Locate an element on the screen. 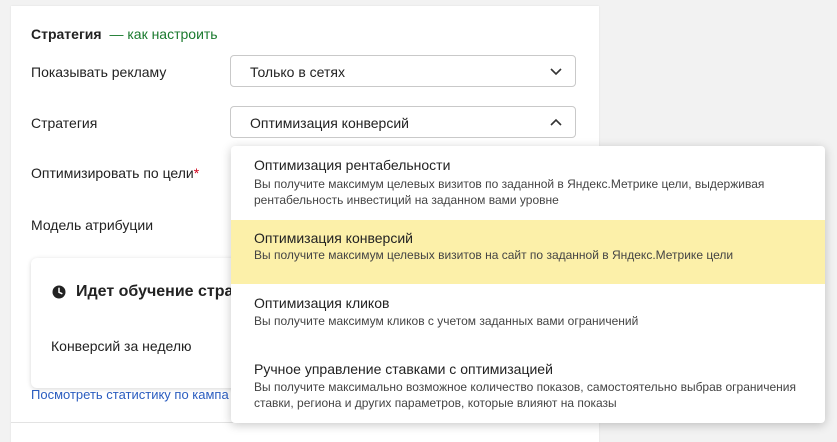 The image size is (837, 442). show-ads-value: Только в сетях is located at coordinates (297, 72).